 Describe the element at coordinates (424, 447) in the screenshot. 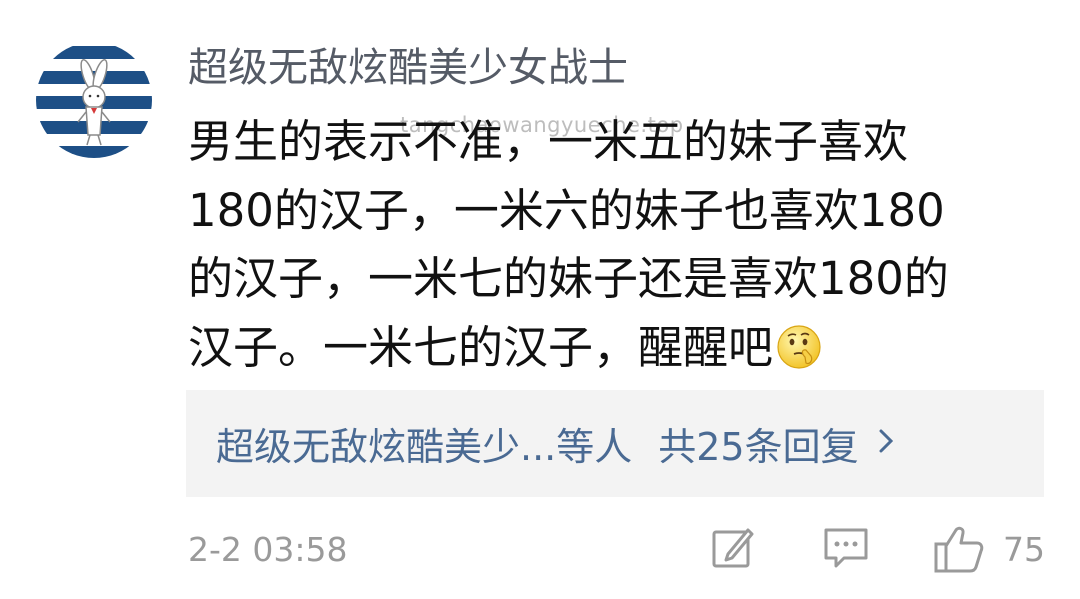

I see `reply-names: 超级无敌炫酷美少...等人` at that location.